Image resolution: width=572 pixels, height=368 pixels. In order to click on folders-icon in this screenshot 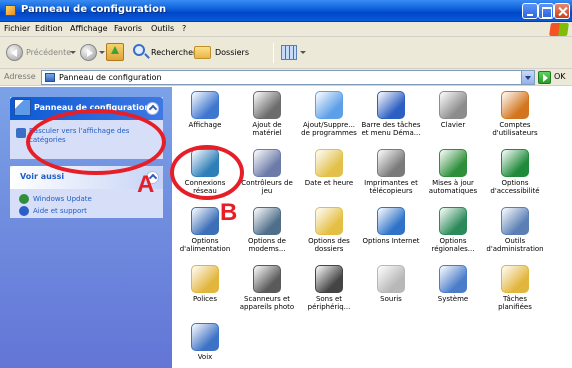, I will do `click(202, 52)`.